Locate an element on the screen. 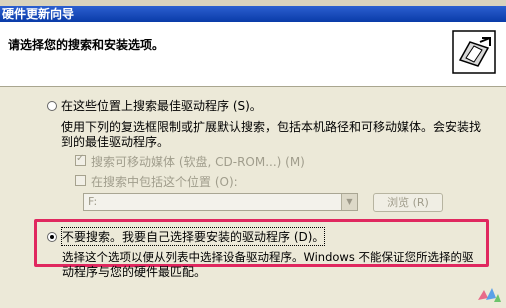 This screenshot has width=506, height=308. dont-search-description-line2: 动程序与您的硬件最匹配。 is located at coordinates (134, 272).